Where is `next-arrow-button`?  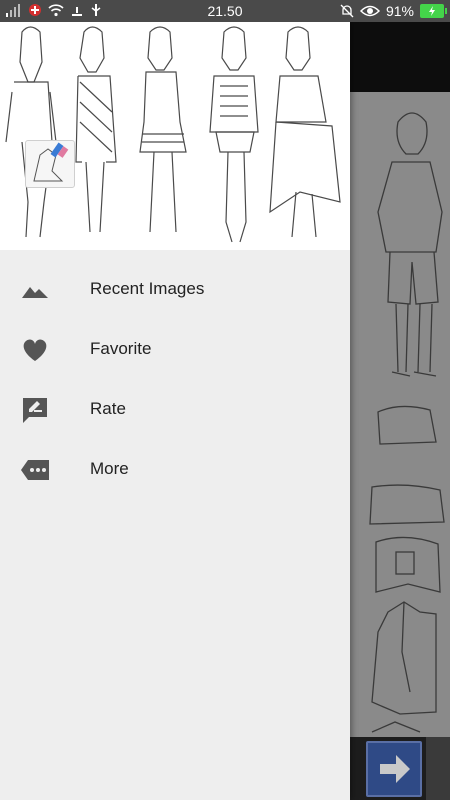
next-arrow-button is located at coordinates (394, 769).